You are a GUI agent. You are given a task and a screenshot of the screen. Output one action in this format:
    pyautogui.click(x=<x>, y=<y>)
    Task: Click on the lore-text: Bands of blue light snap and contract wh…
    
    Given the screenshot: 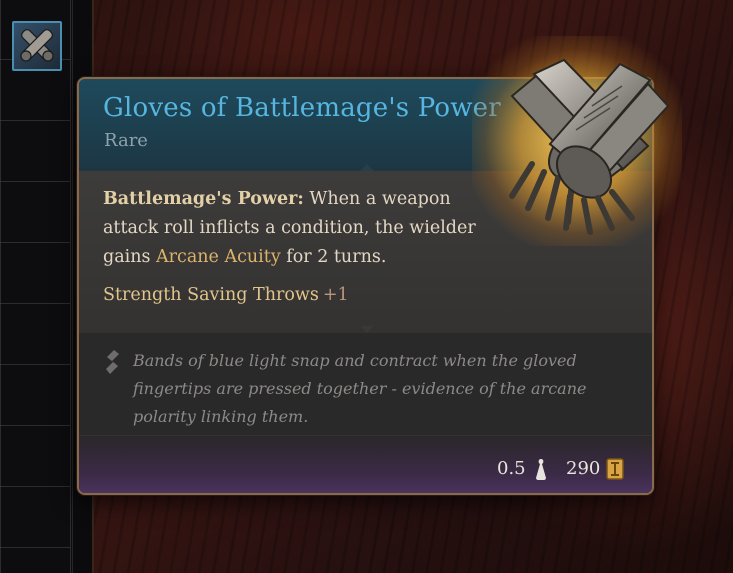 What is the action you would take?
    pyautogui.click(x=360, y=388)
    